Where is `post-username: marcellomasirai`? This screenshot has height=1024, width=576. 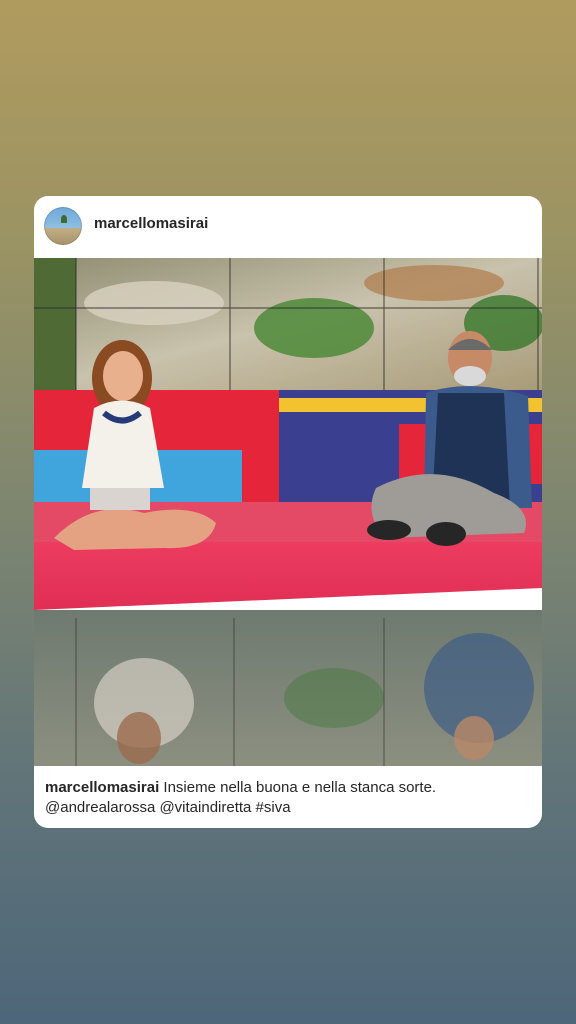
post-username: marcellomasirai is located at coordinates (151, 223).